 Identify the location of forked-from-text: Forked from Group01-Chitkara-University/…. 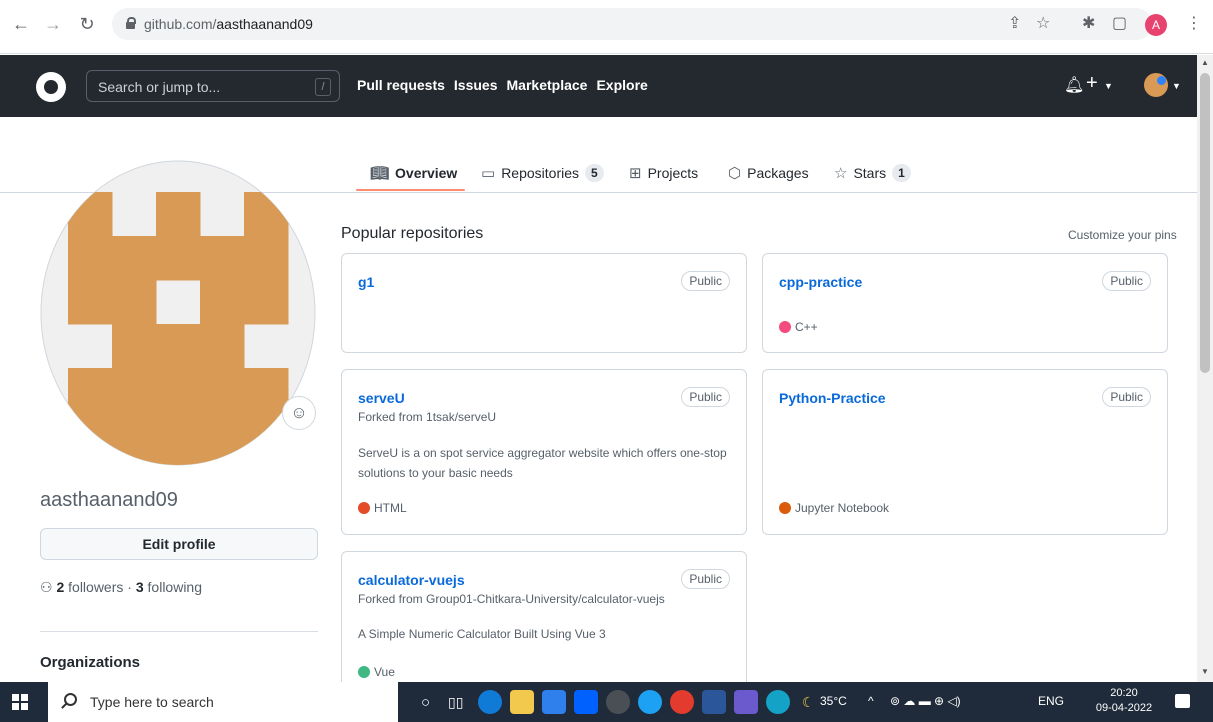
(511, 599).